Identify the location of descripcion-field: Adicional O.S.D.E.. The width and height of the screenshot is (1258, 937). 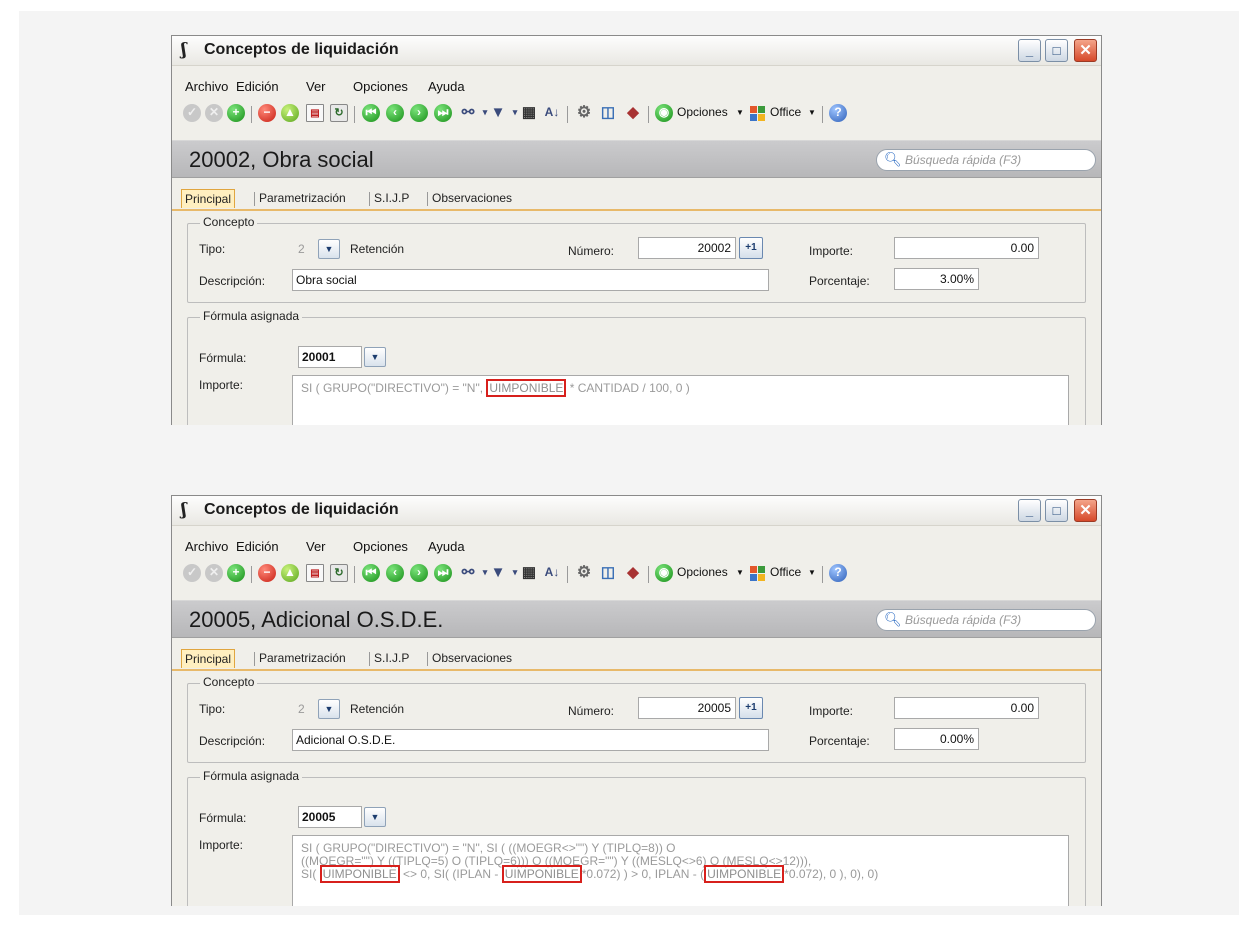
(530, 740).